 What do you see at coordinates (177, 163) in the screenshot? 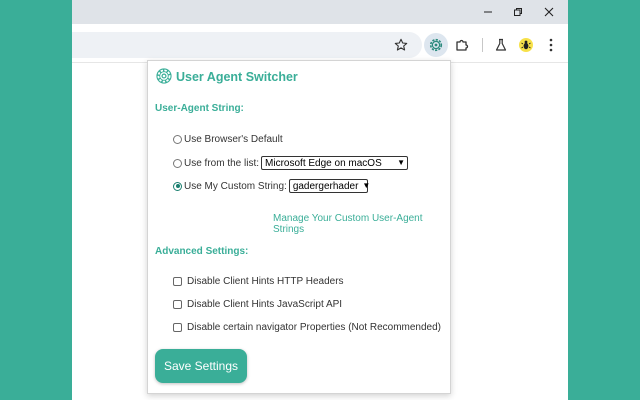
I see `list-radio` at bounding box center [177, 163].